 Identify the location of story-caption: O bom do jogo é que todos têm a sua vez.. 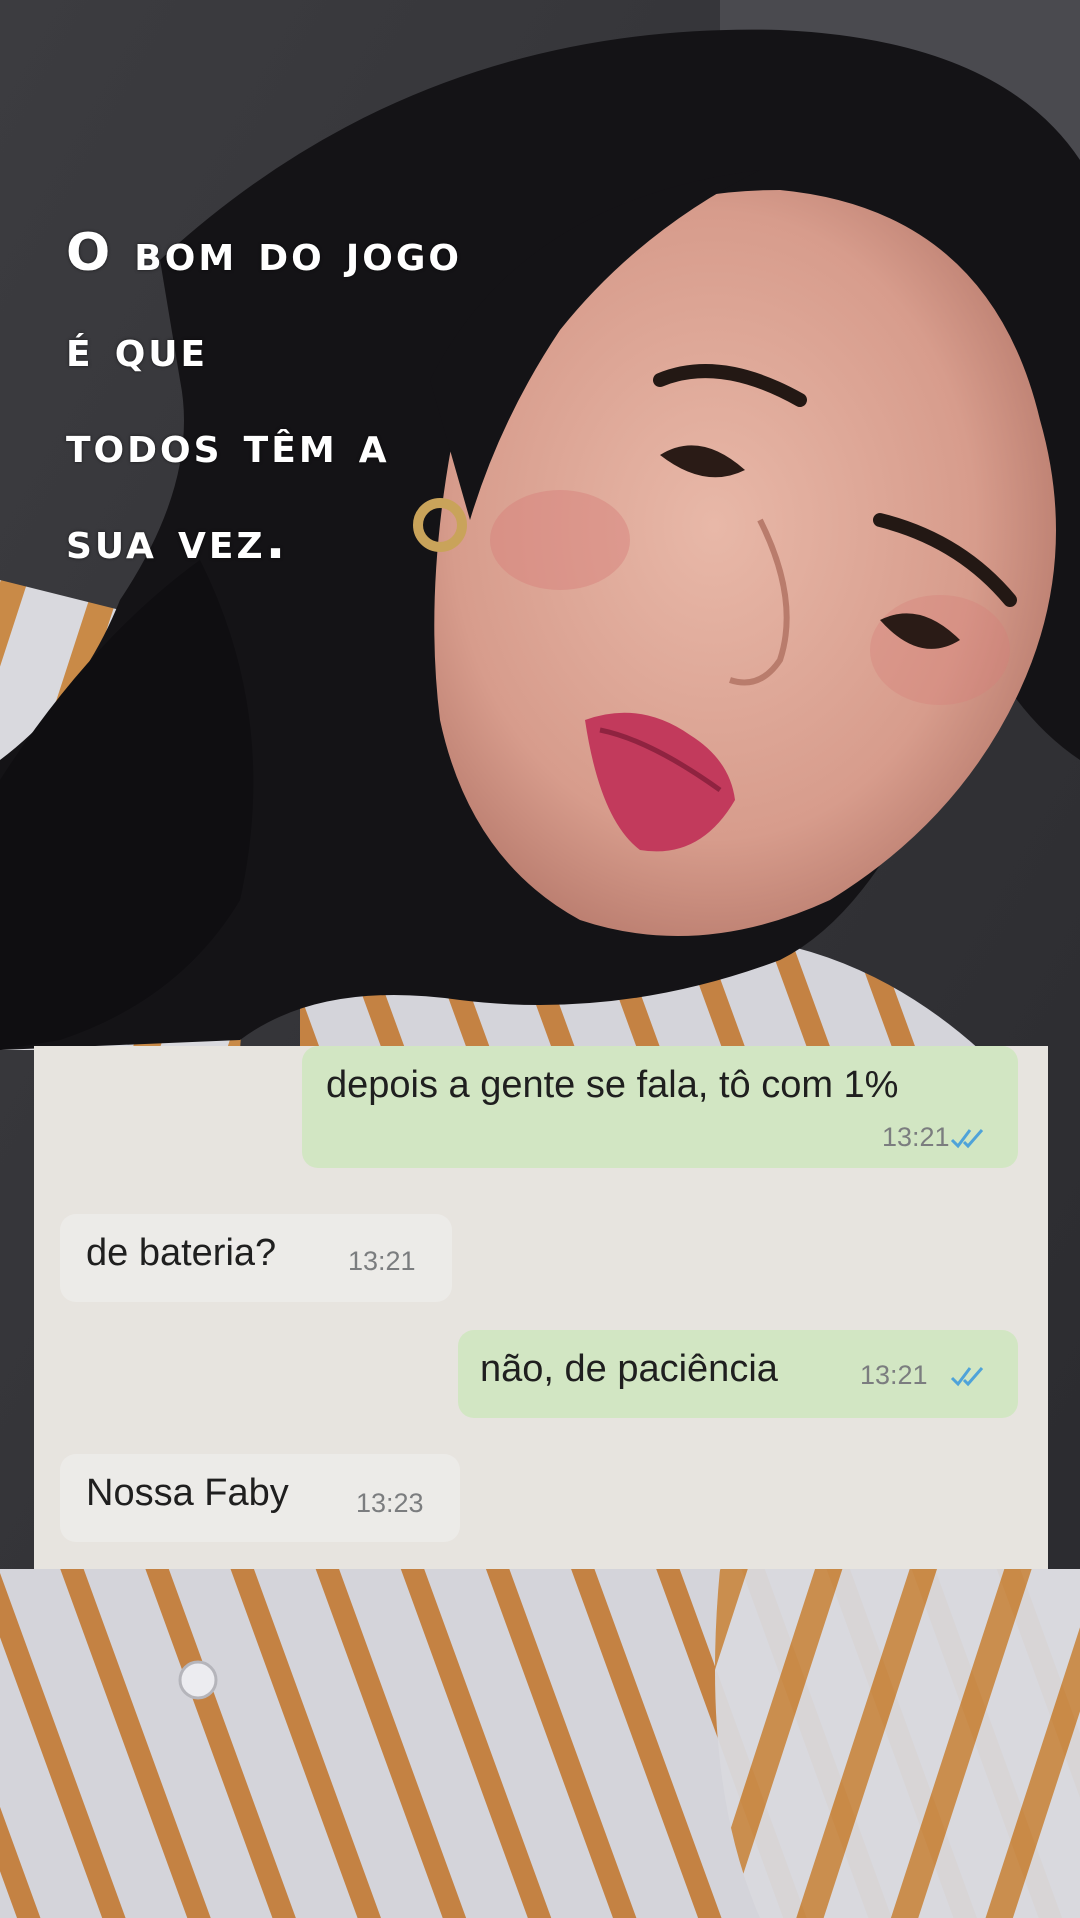
(326, 397).